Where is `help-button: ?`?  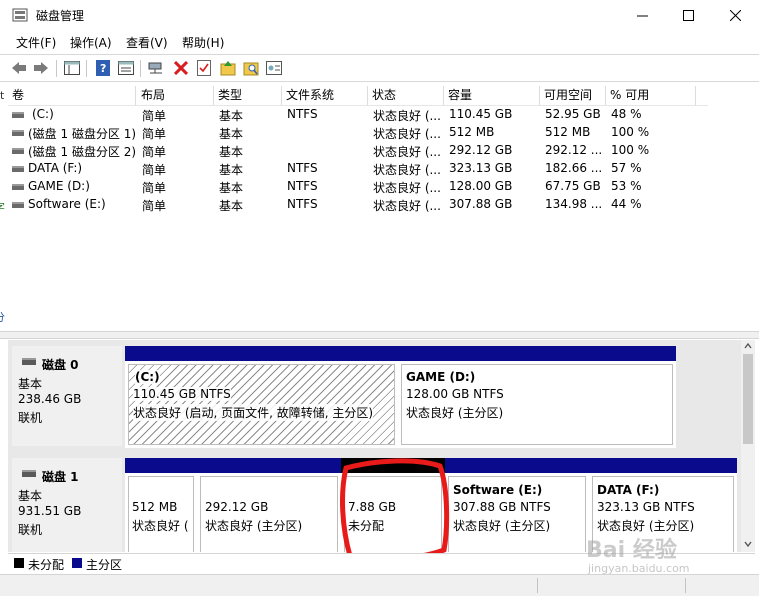 help-button: ? is located at coordinates (103, 68).